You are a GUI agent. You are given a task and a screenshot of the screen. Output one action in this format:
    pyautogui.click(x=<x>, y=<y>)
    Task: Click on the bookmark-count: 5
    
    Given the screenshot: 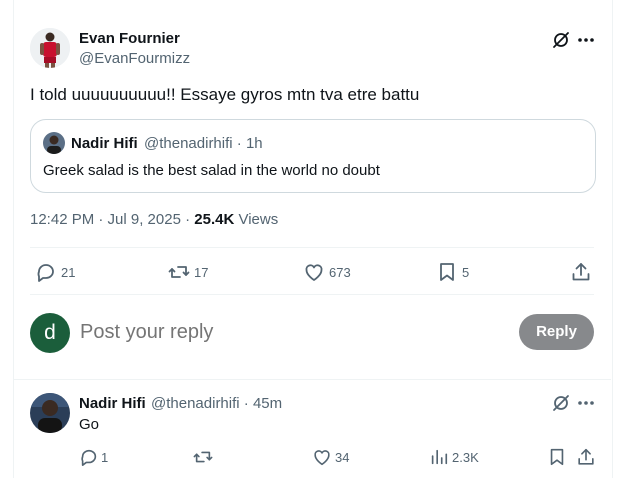 What is the action you would take?
    pyautogui.click(x=466, y=272)
    